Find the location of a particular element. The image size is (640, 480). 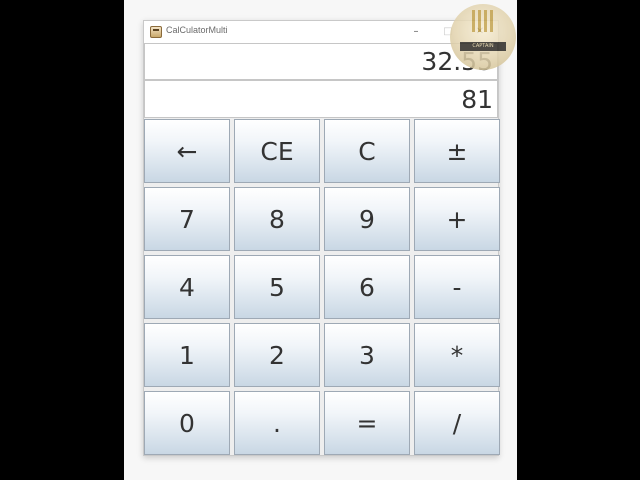

multiply-button: * is located at coordinates (457, 355).